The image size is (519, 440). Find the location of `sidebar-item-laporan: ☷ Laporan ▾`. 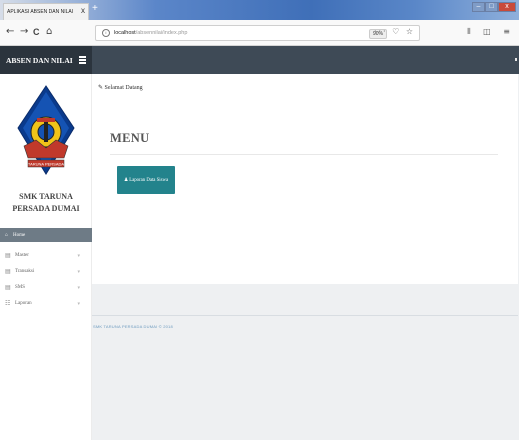

sidebar-item-laporan: ☷ Laporan ▾ is located at coordinates (46, 303).